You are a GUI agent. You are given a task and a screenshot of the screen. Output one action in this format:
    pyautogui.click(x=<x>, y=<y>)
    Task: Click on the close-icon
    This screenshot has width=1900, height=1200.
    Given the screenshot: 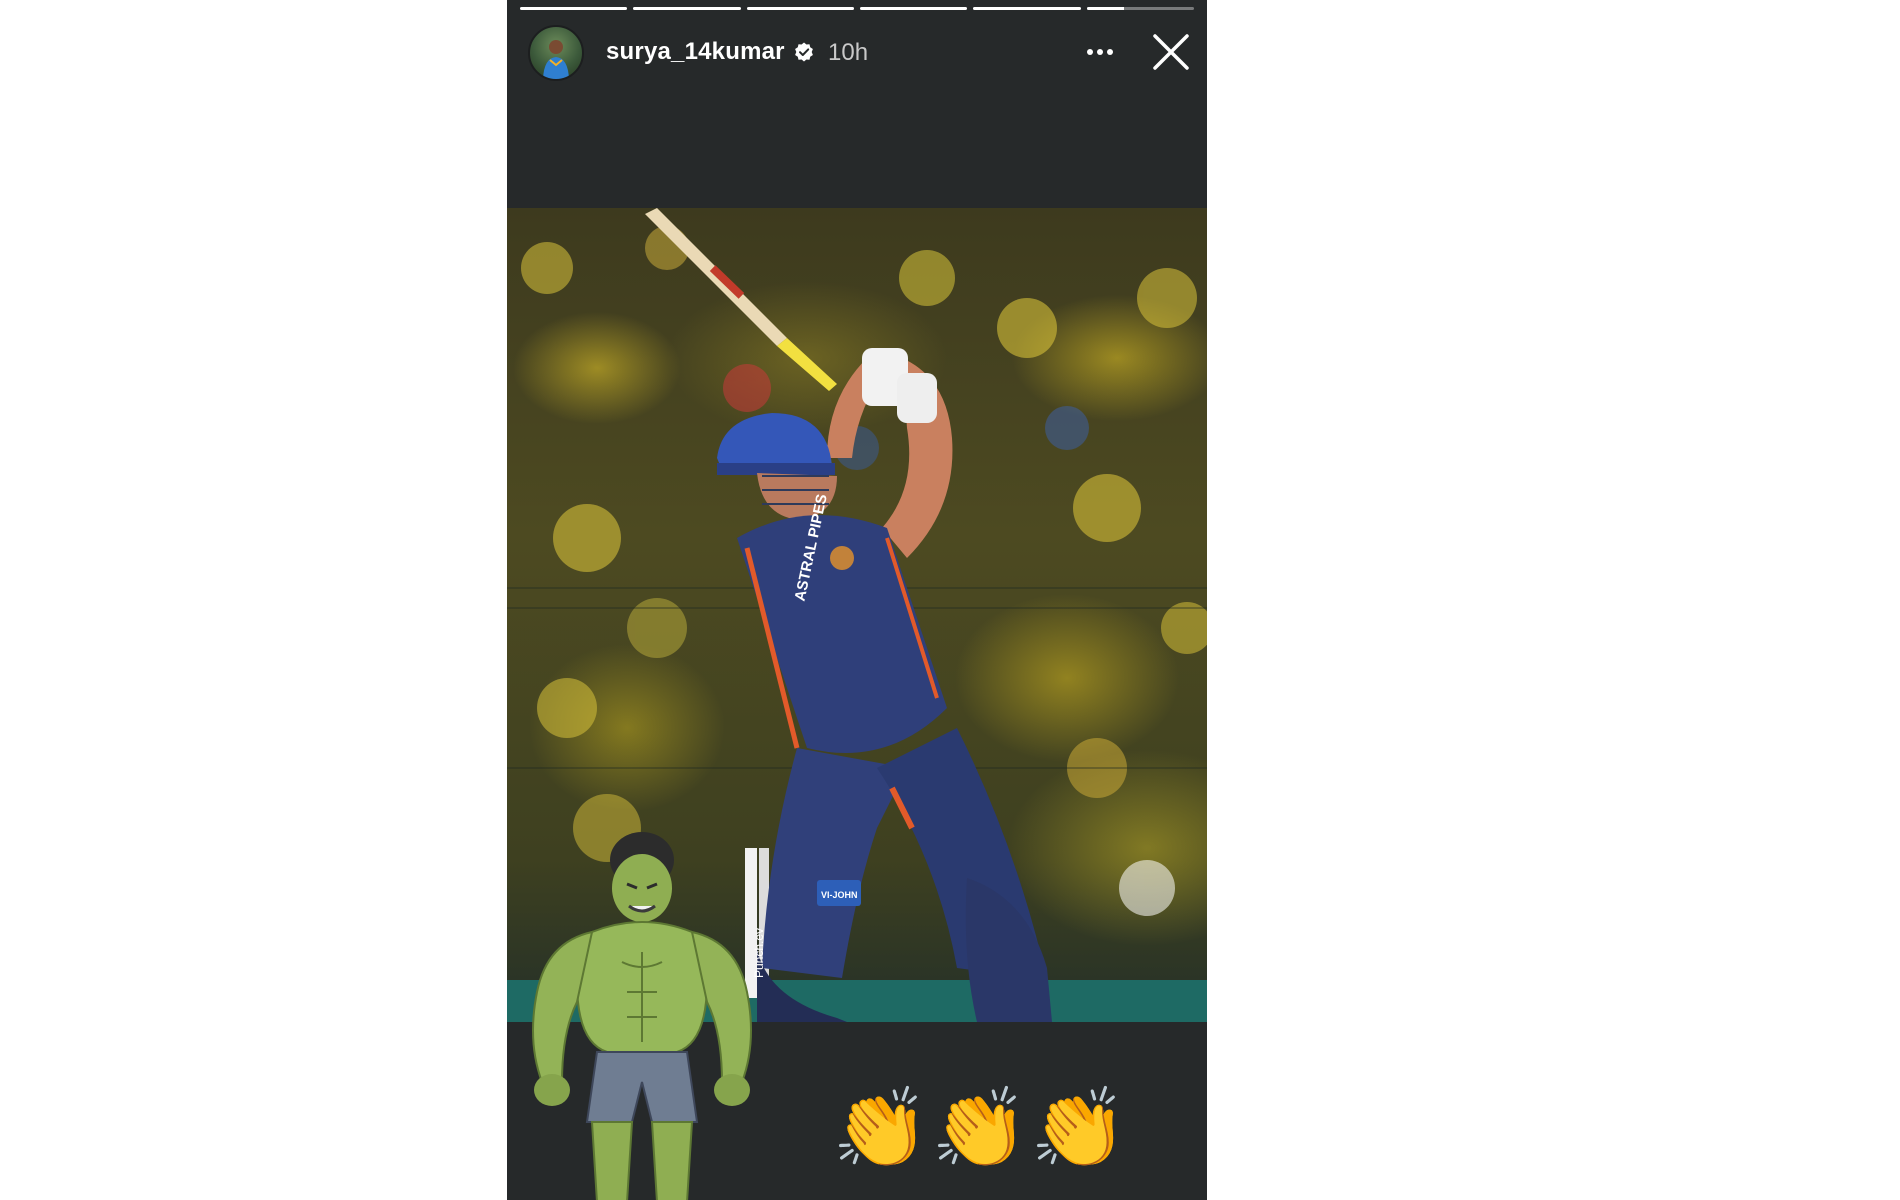 What is the action you would take?
    pyautogui.click(x=1171, y=52)
    